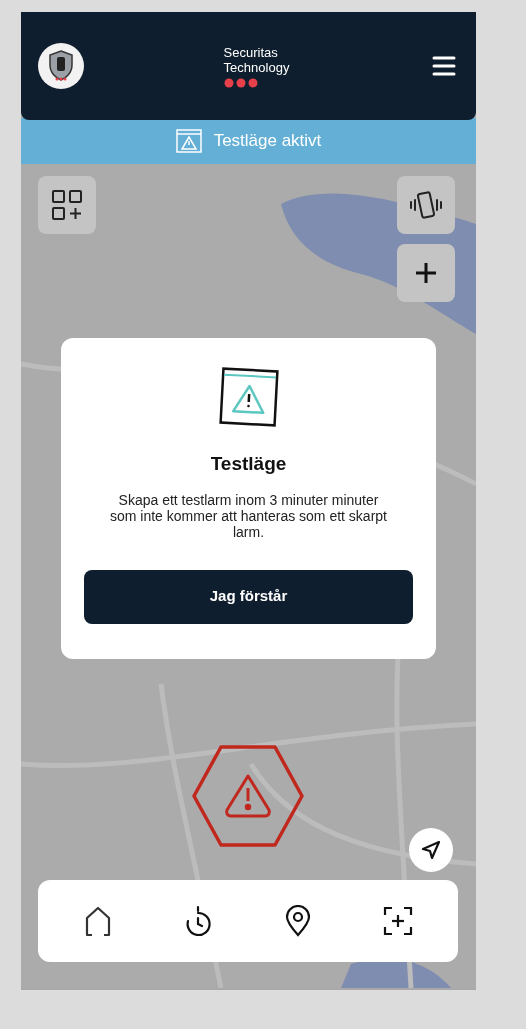 This screenshot has width=526, height=1029. I want to click on home-icon, so click(98, 921).